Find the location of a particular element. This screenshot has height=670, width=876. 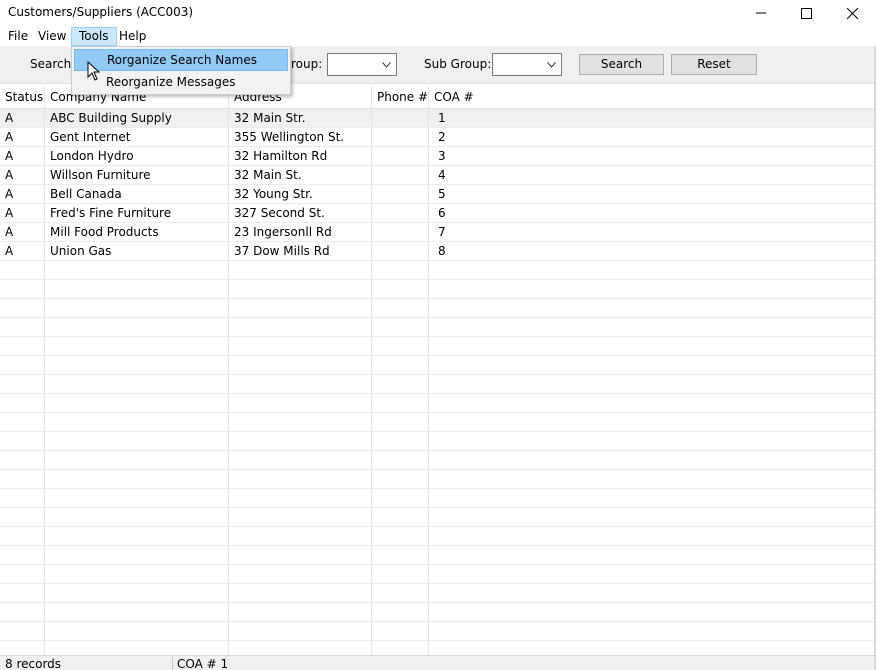

menu-file: File is located at coordinates (18, 36).